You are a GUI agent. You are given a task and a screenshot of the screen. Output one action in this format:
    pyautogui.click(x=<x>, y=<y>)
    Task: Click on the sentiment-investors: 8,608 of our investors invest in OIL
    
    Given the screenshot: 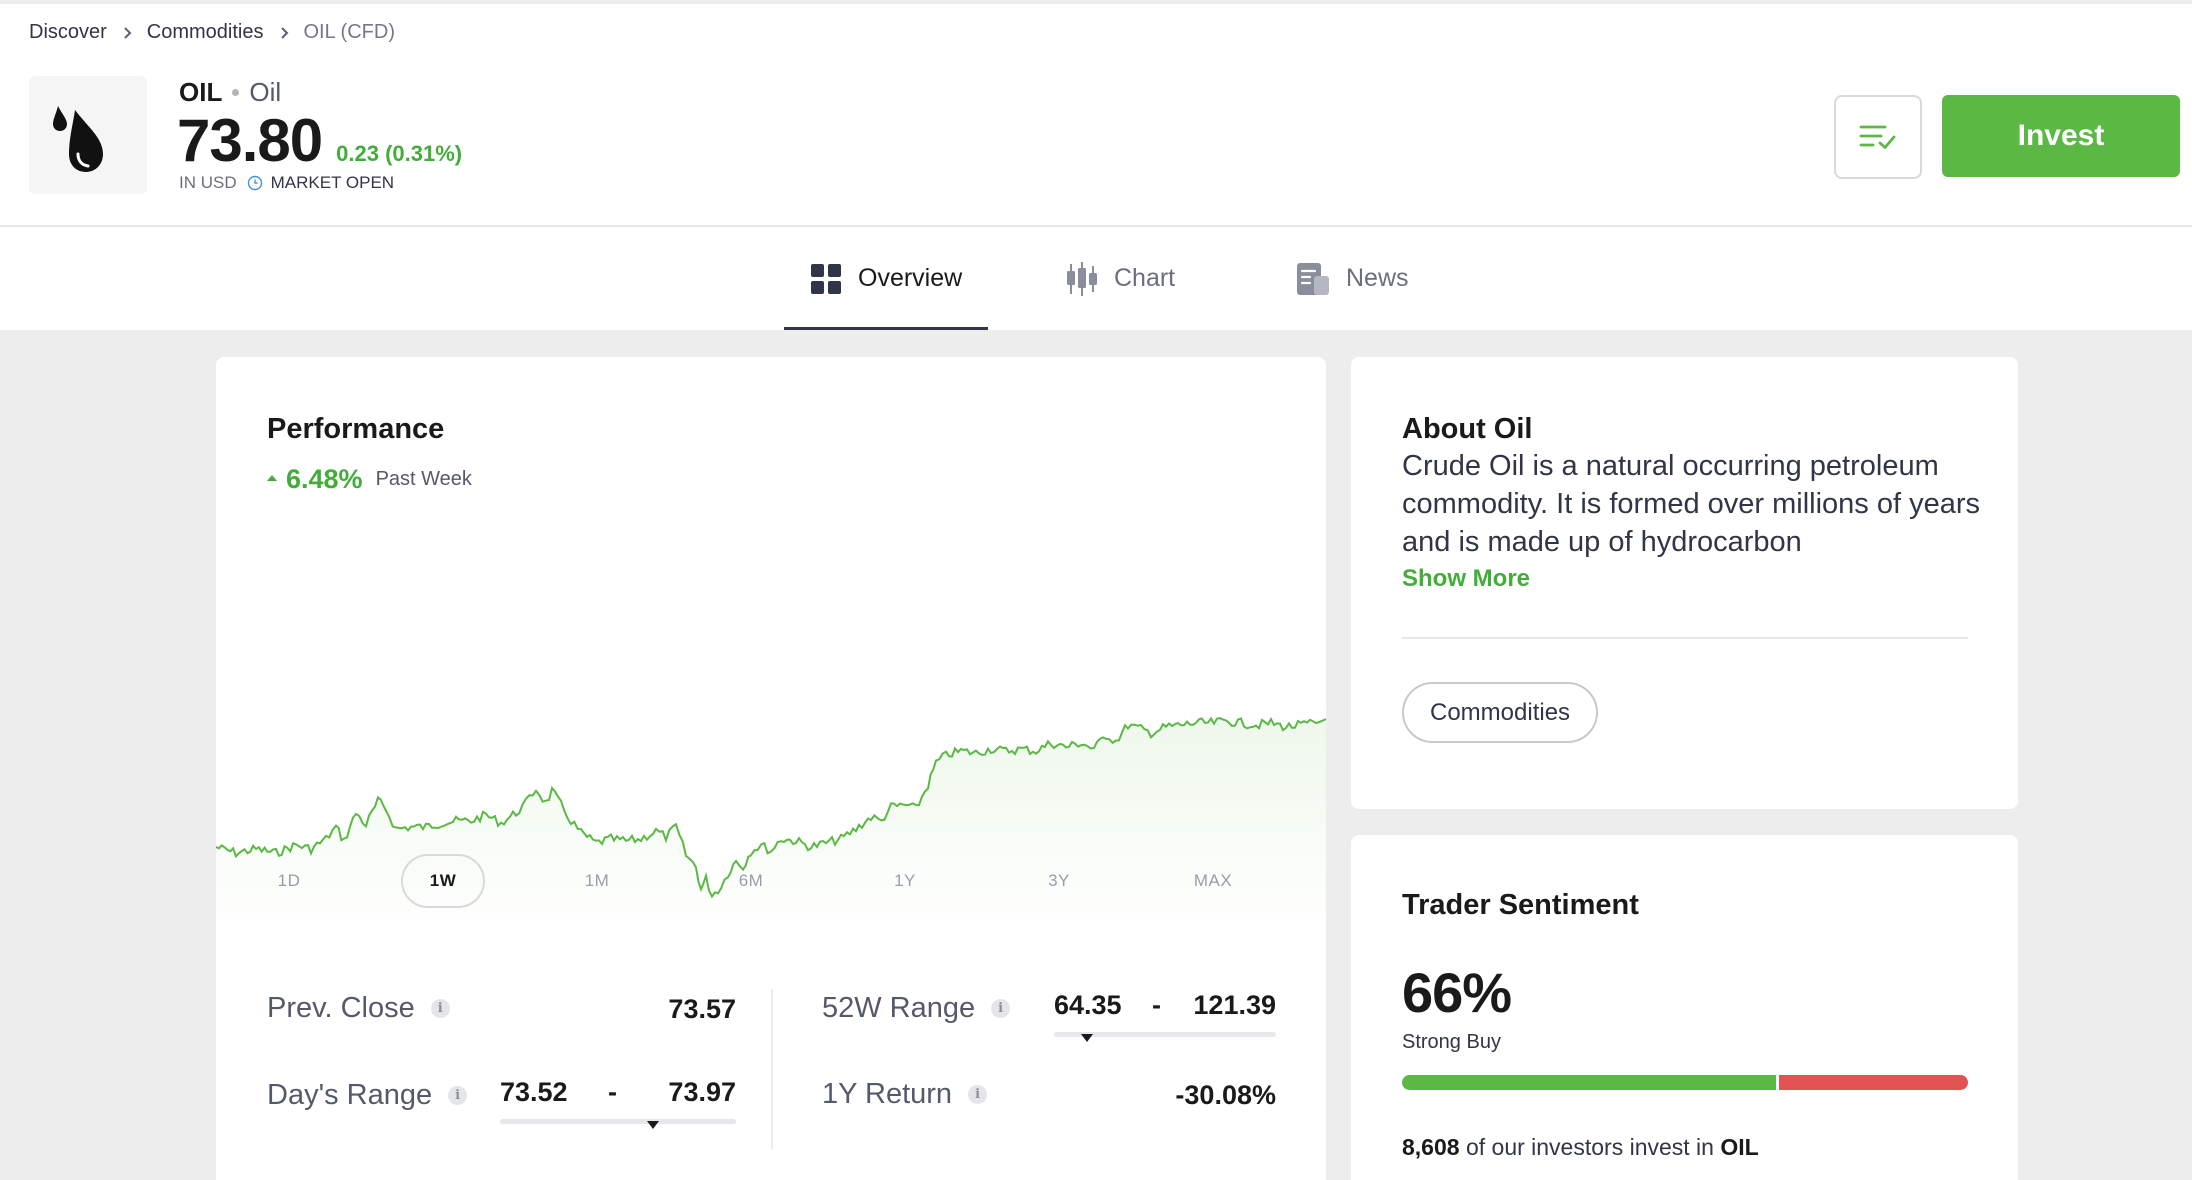 What is the action you would take?
    pyautogui.click(x=1580, y=1147)
    